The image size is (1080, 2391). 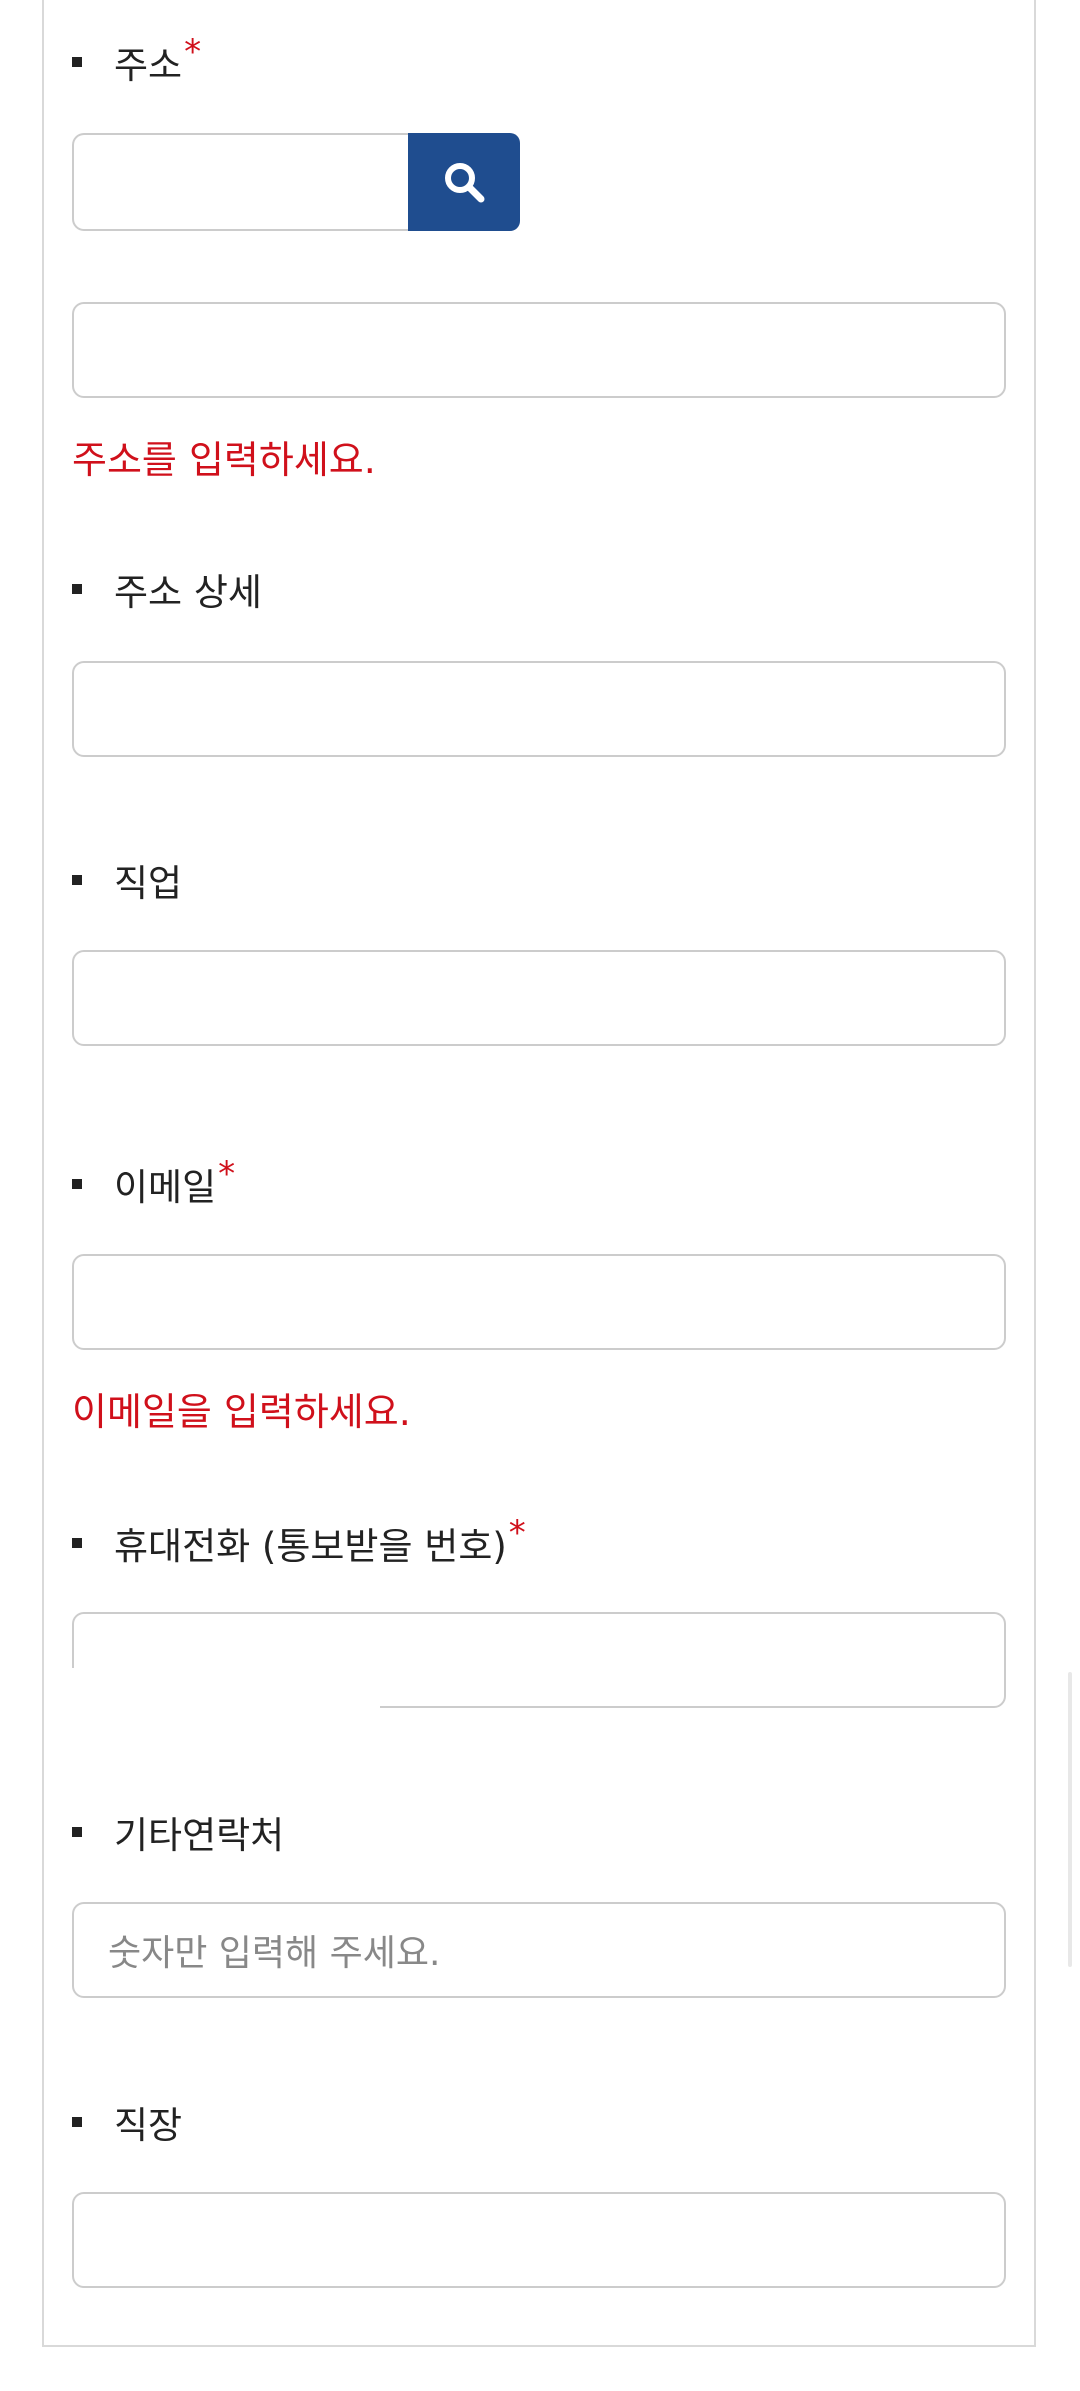 I want to click on search-icon, so click(x=465, y=183).